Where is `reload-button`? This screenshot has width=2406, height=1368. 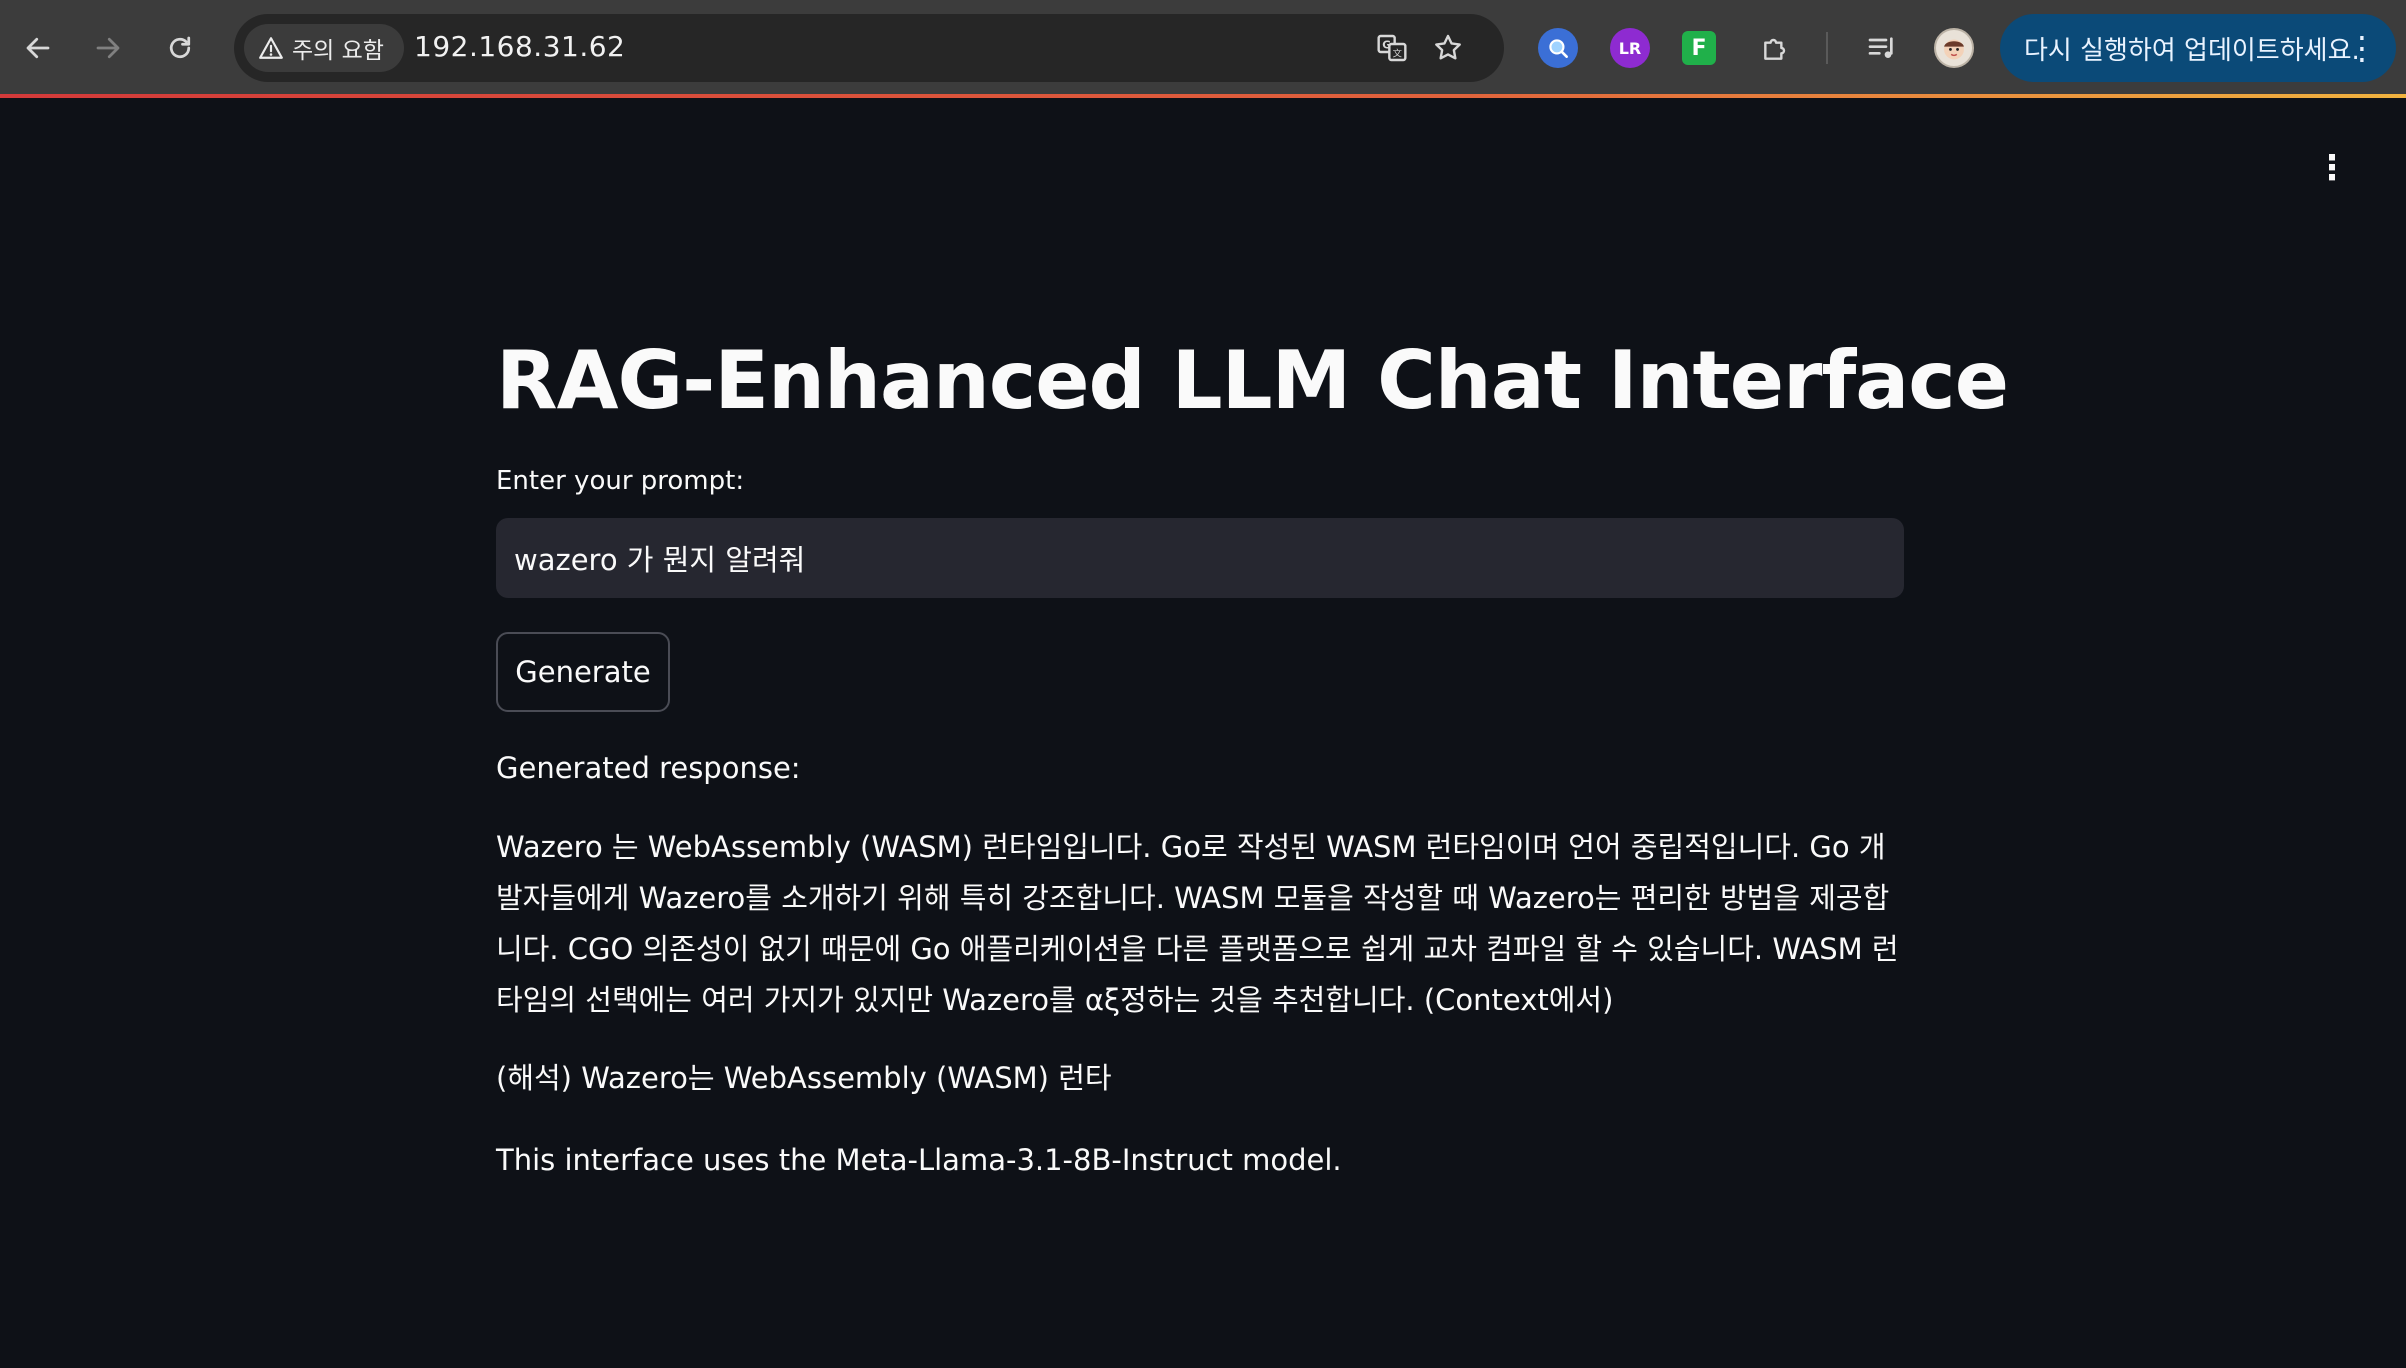 reload-button is located at coordinates (180, 48).